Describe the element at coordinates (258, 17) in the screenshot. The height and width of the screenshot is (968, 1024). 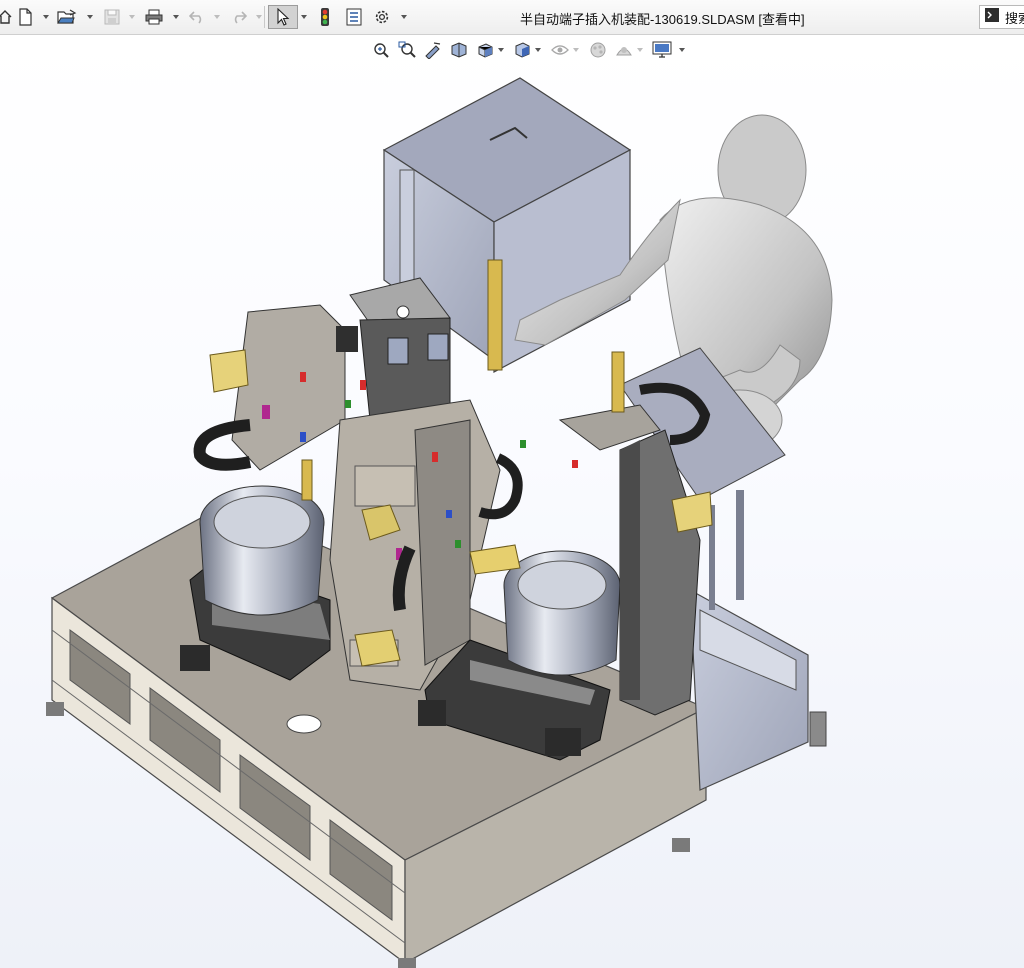
I see `redo-dropdown` at that location.